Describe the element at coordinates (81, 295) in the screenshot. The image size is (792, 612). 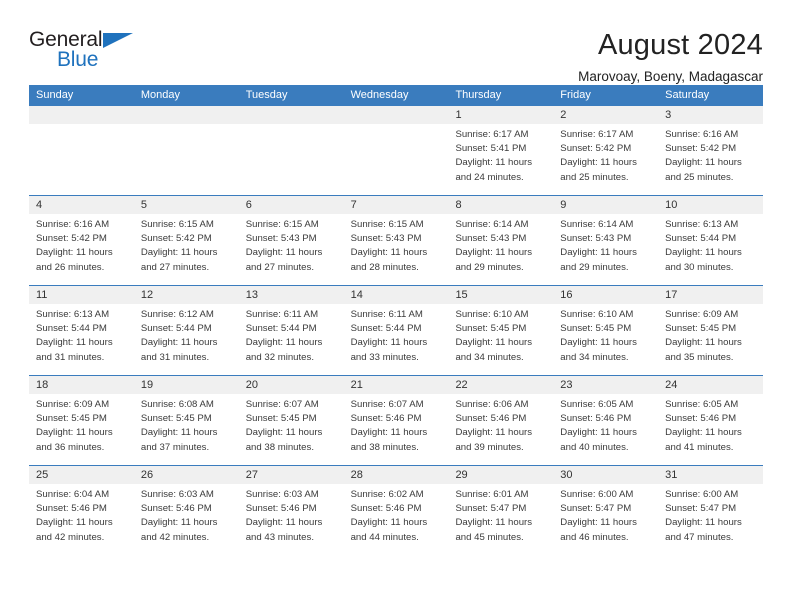
I see `day-number: 11` at that location.